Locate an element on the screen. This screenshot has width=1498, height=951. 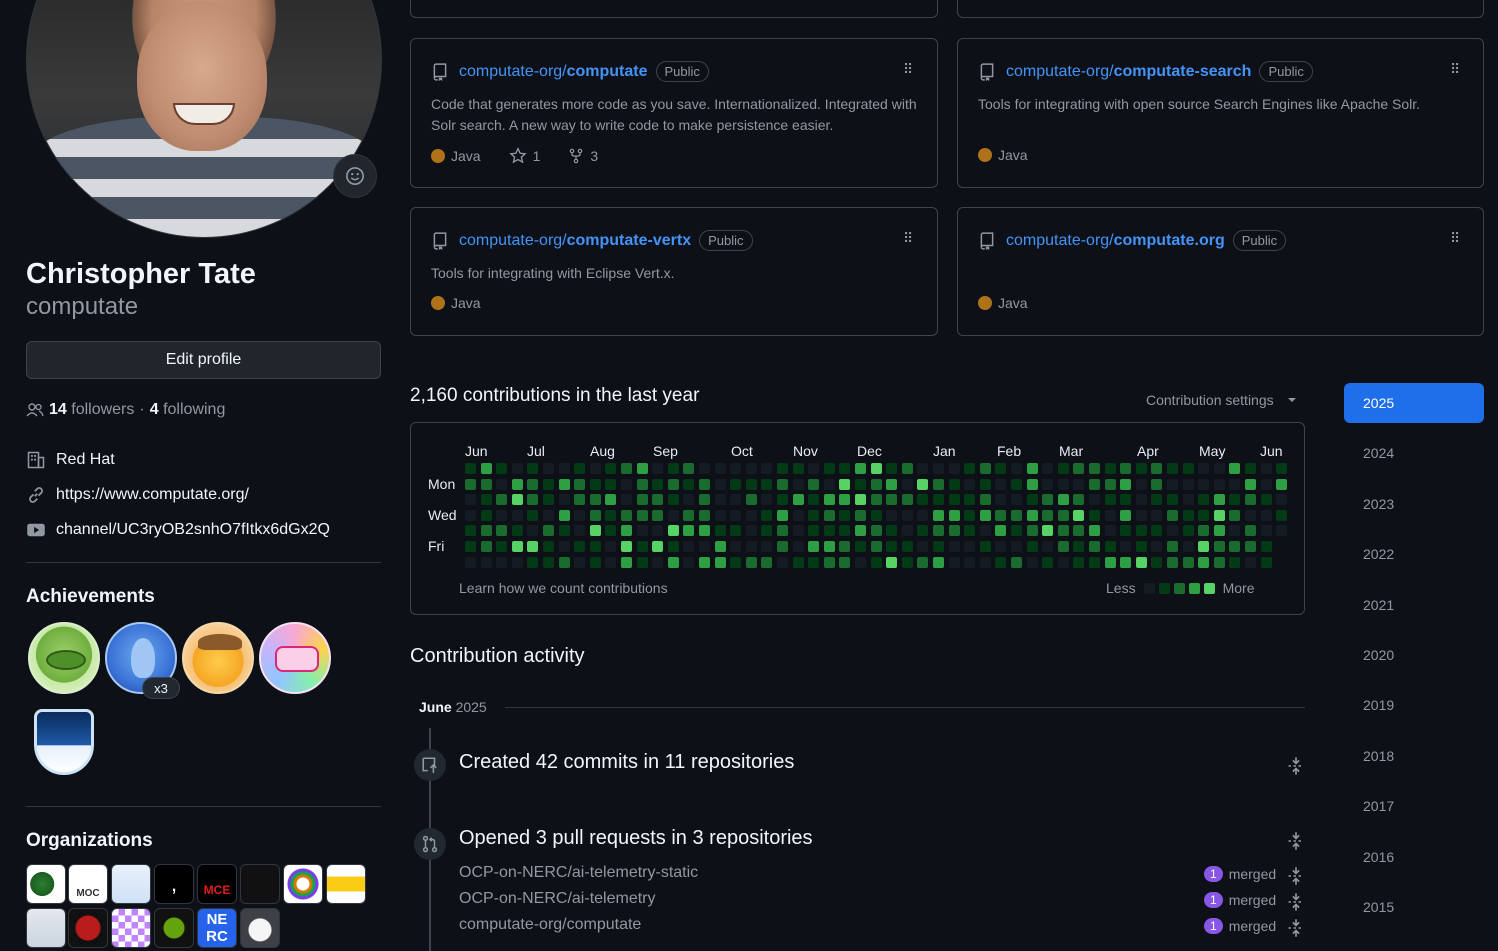
edit-profile-button: Edit profile is located at coordinates (203, 360).